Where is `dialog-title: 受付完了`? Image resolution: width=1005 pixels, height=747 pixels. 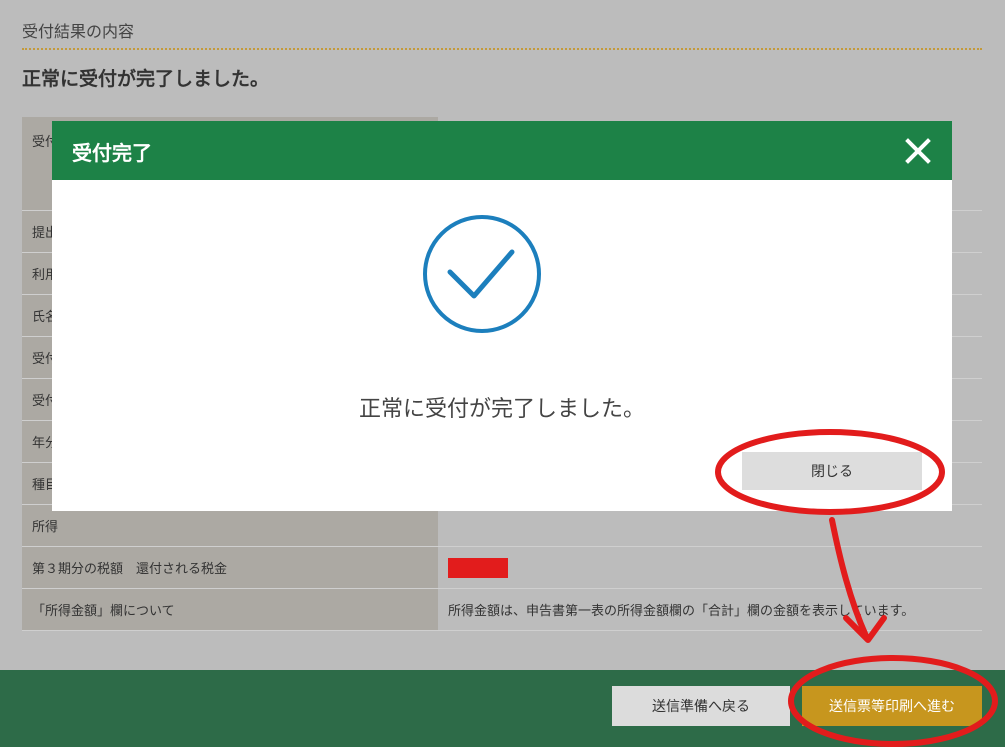 dialog-title: 受付完了 is located at coordinates (112, 153).